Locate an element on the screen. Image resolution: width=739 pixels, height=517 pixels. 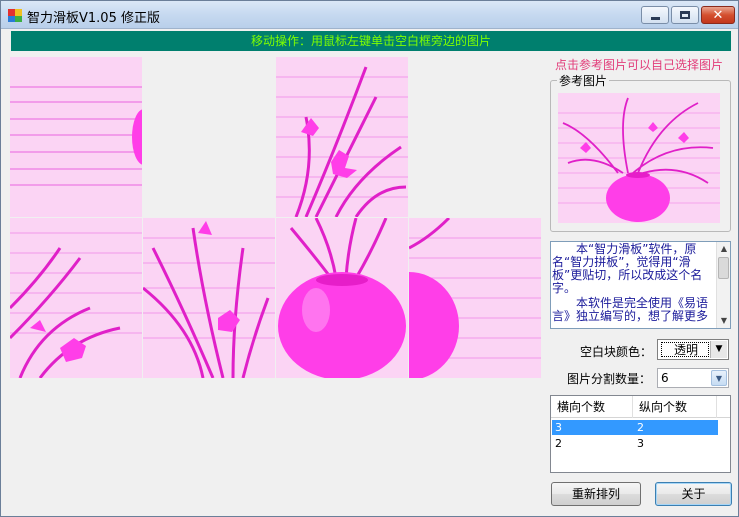
split-count-select: 6 ▼ is located at coordinates (693, 378).